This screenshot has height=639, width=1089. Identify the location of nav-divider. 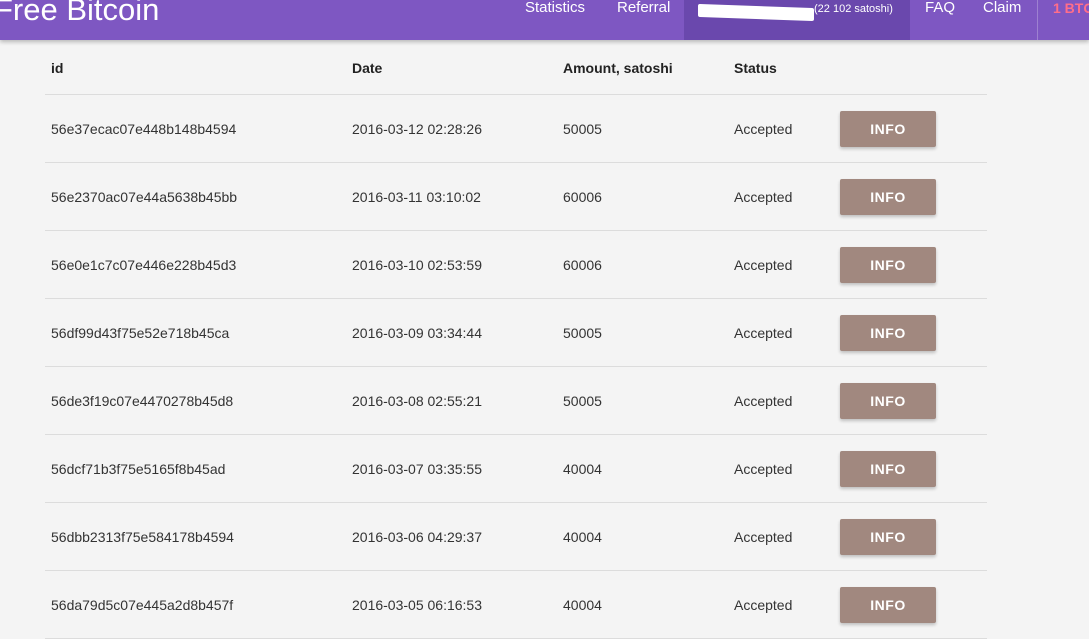
(1037, 20).